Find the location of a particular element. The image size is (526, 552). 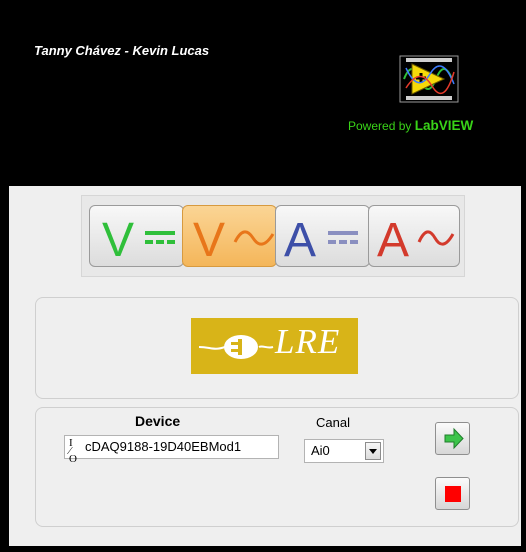

lre-text: LRE is located at coordinates (308, 341).